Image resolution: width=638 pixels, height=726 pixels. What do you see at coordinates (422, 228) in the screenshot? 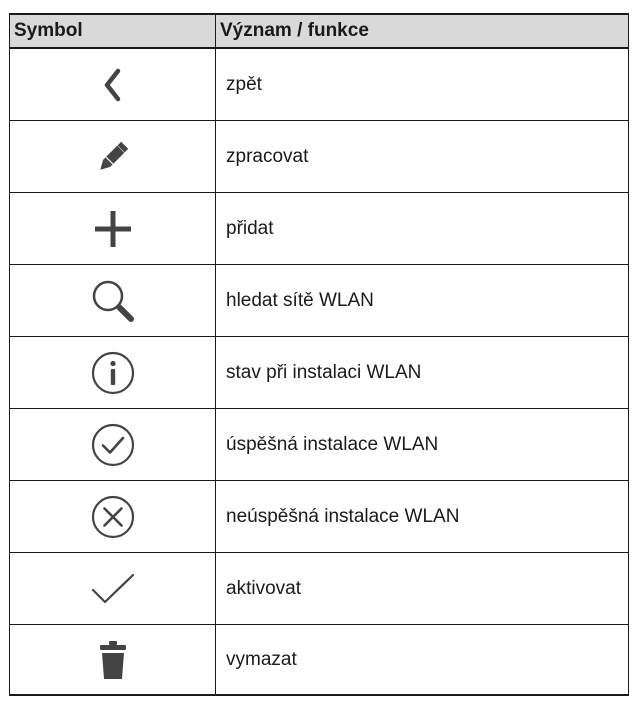
I see `meaning-cell: přidat` at bounding box center [422, 228].